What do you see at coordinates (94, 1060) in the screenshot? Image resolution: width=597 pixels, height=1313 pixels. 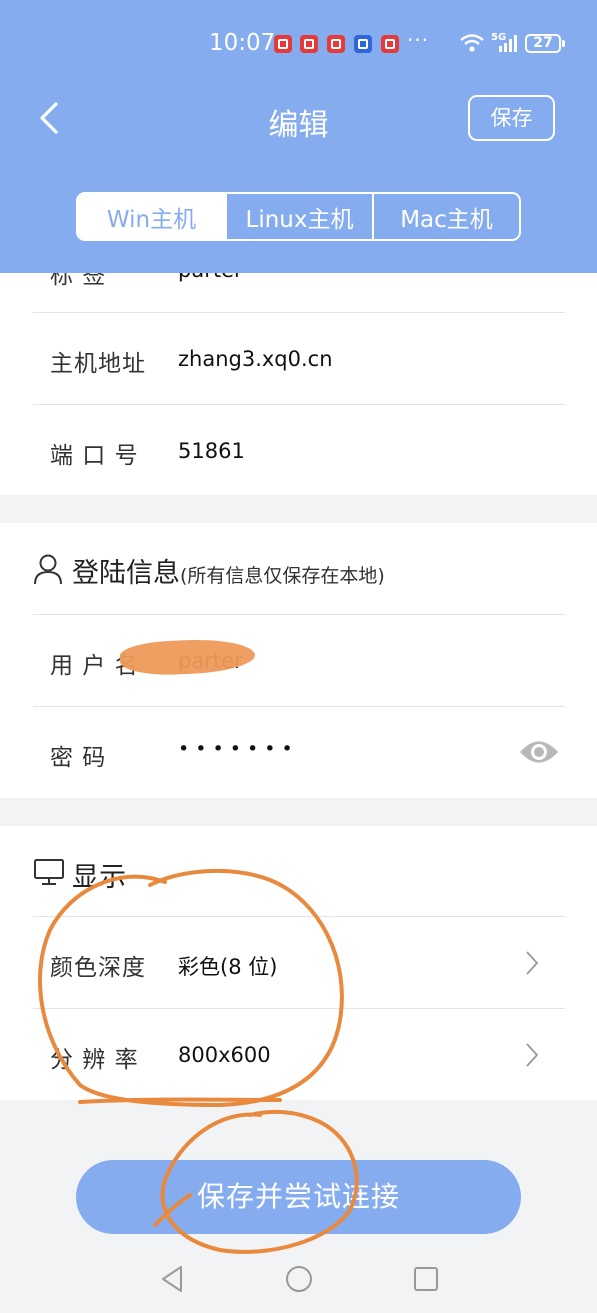 I see `resolution-label: 分 辨 率` at bounding box center [94, 1060].